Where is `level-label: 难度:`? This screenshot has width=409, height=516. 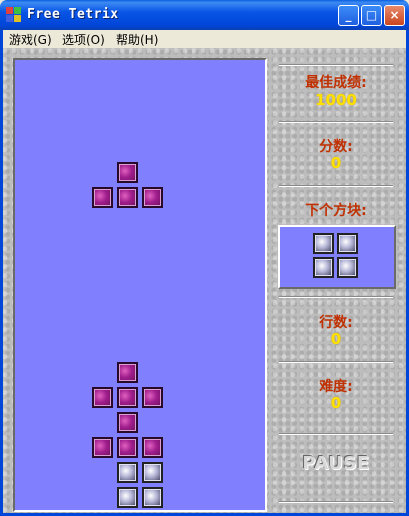
level-label: 难度: is located at coordinates (336, 387).